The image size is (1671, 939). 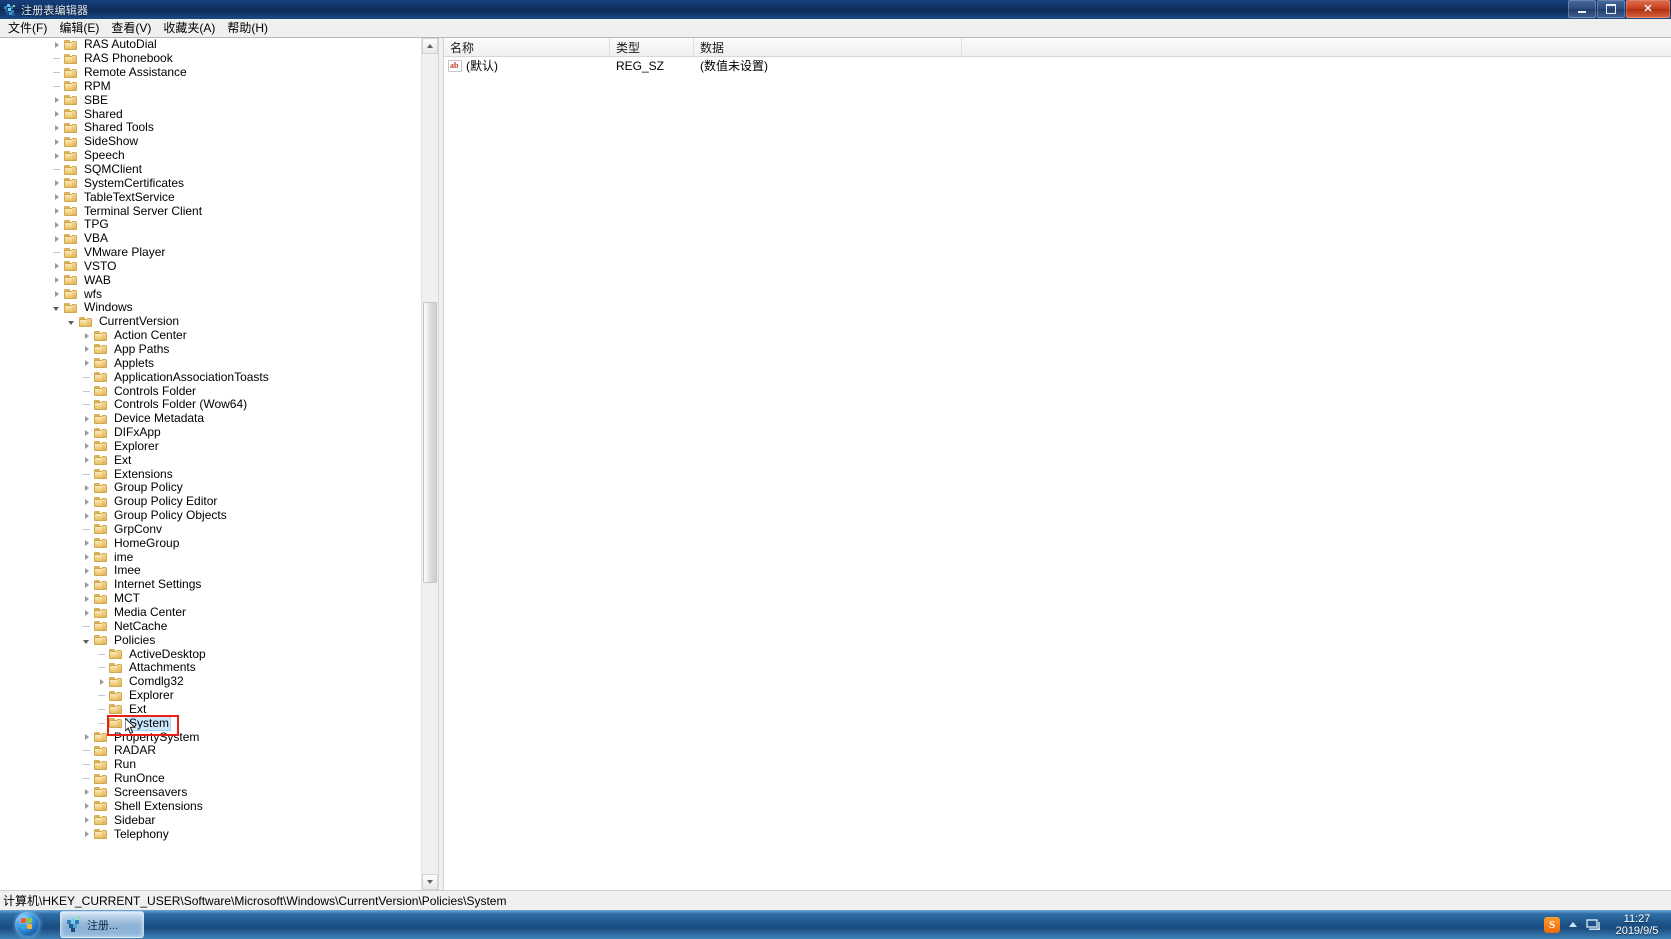 What do you see at coordinates (211, 183) in the screenshot?
I see `tree-node-systemcertificates: SystemCertificates` at bounding box center [211, 183].